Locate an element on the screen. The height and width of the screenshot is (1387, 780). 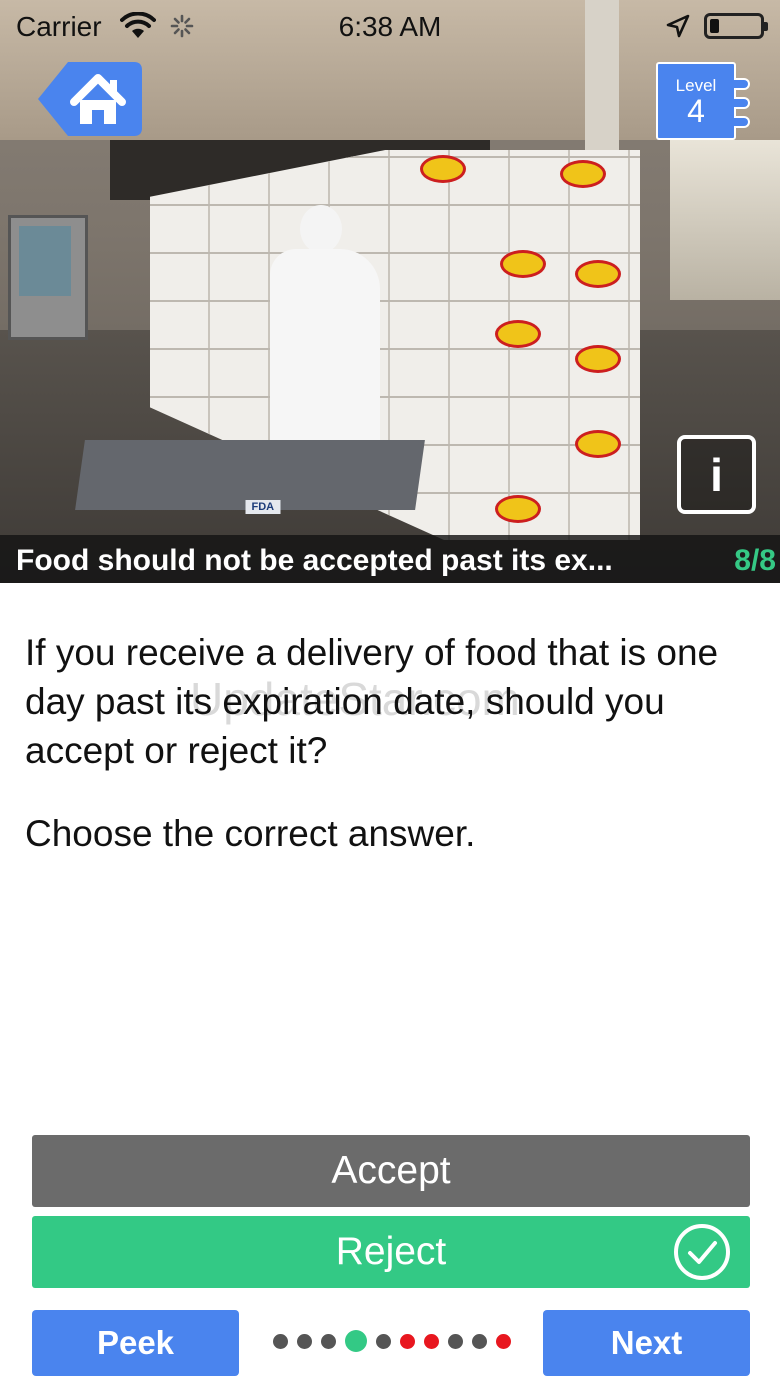
answer-label: Reject is located at coordinates (391, 1251).